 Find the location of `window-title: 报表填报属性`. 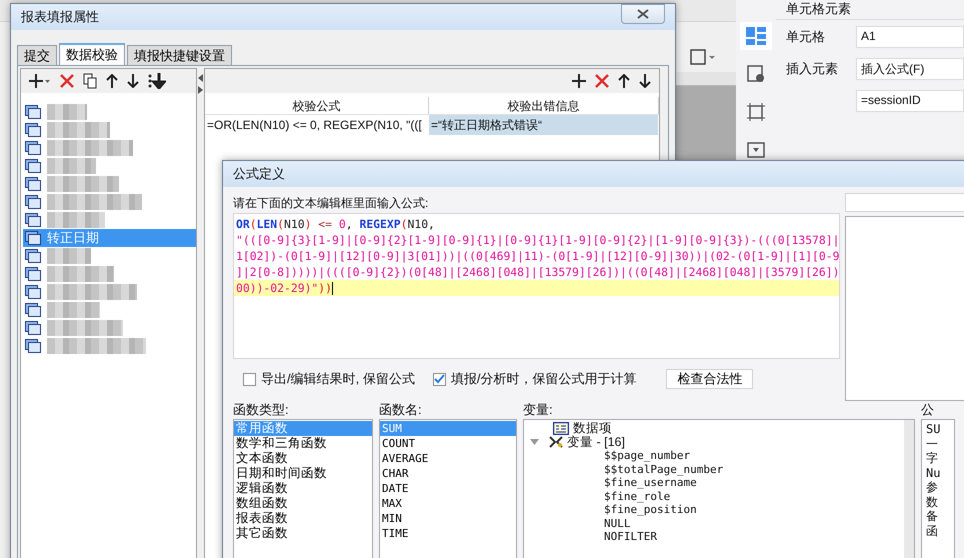

window-title: 报表填报属性 is located at coordinates (60, 17).